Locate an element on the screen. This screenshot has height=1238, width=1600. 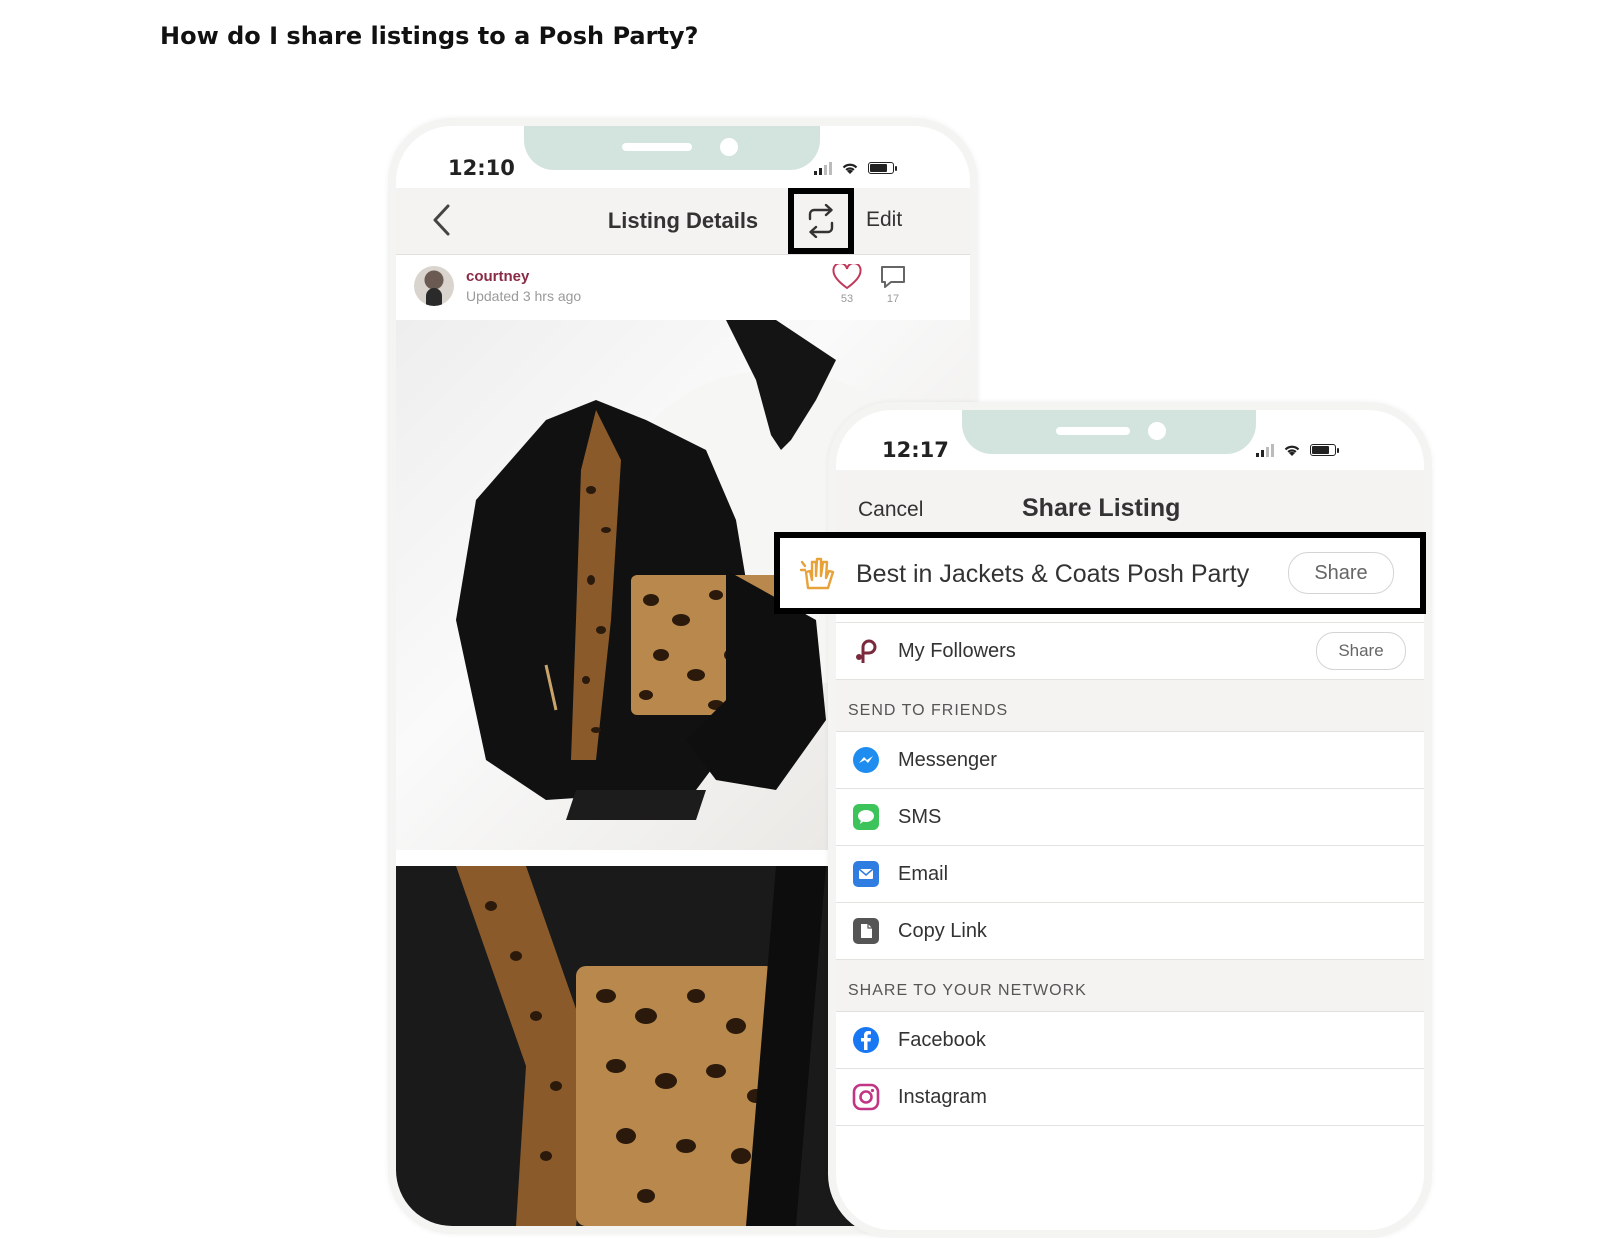
email-icon is located at coordinates (866, 874).